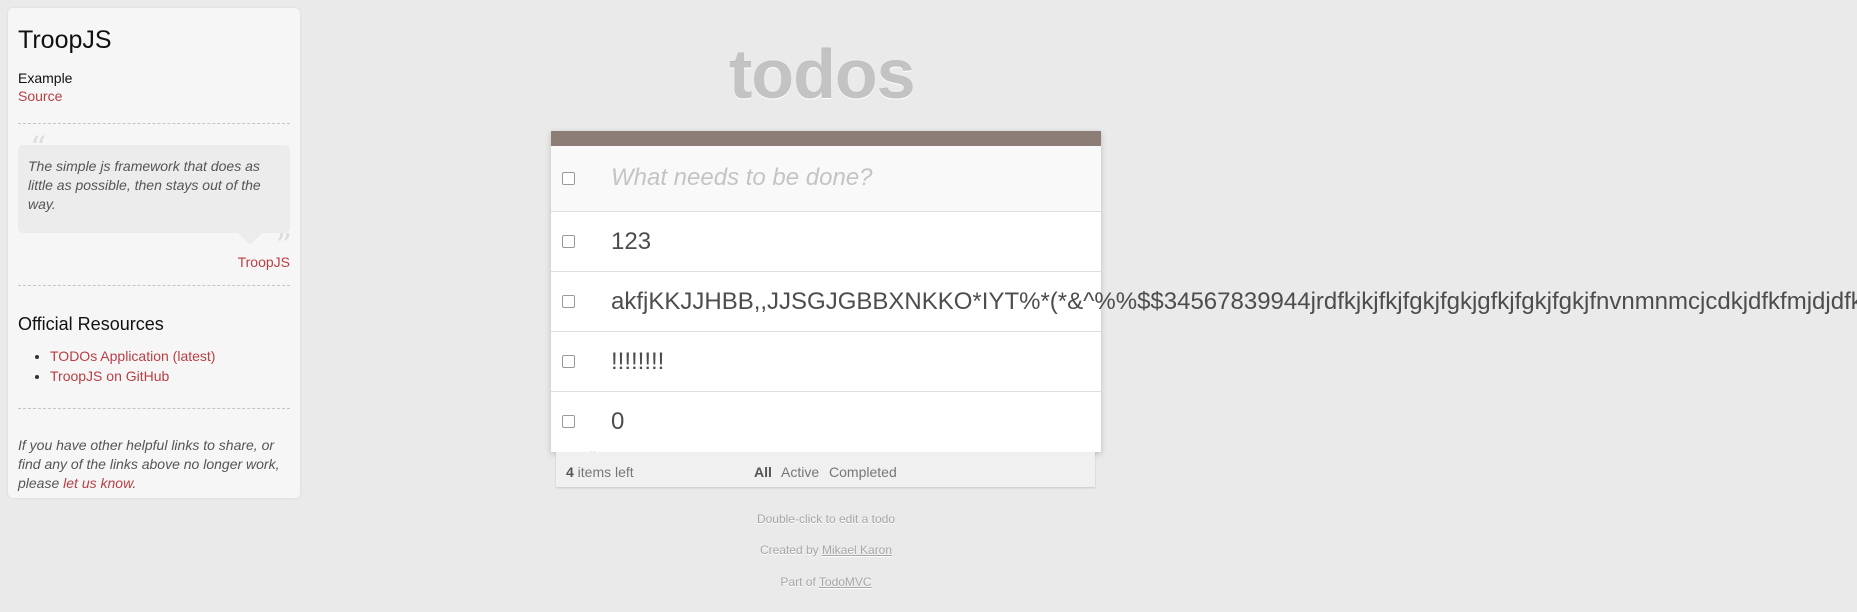 The width and height of the screenshot is (1857, 612). I want to click on app-title: todos, so click(822, 74).